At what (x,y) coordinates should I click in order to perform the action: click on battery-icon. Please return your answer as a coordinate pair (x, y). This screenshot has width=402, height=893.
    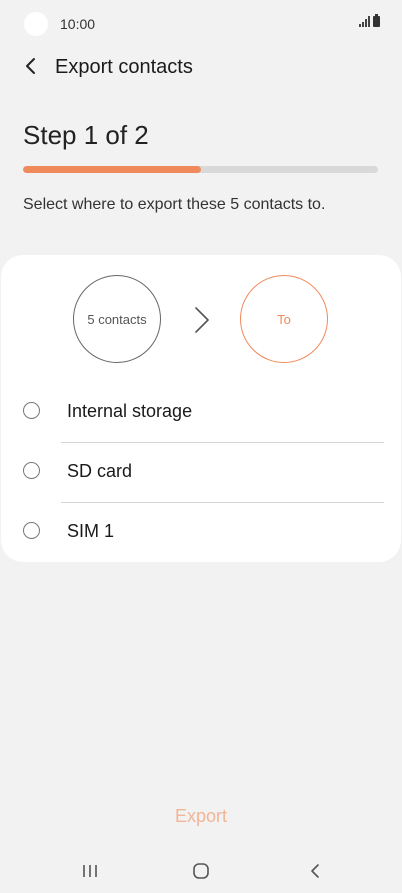
    Looking at the image, I should click on (376, 20).